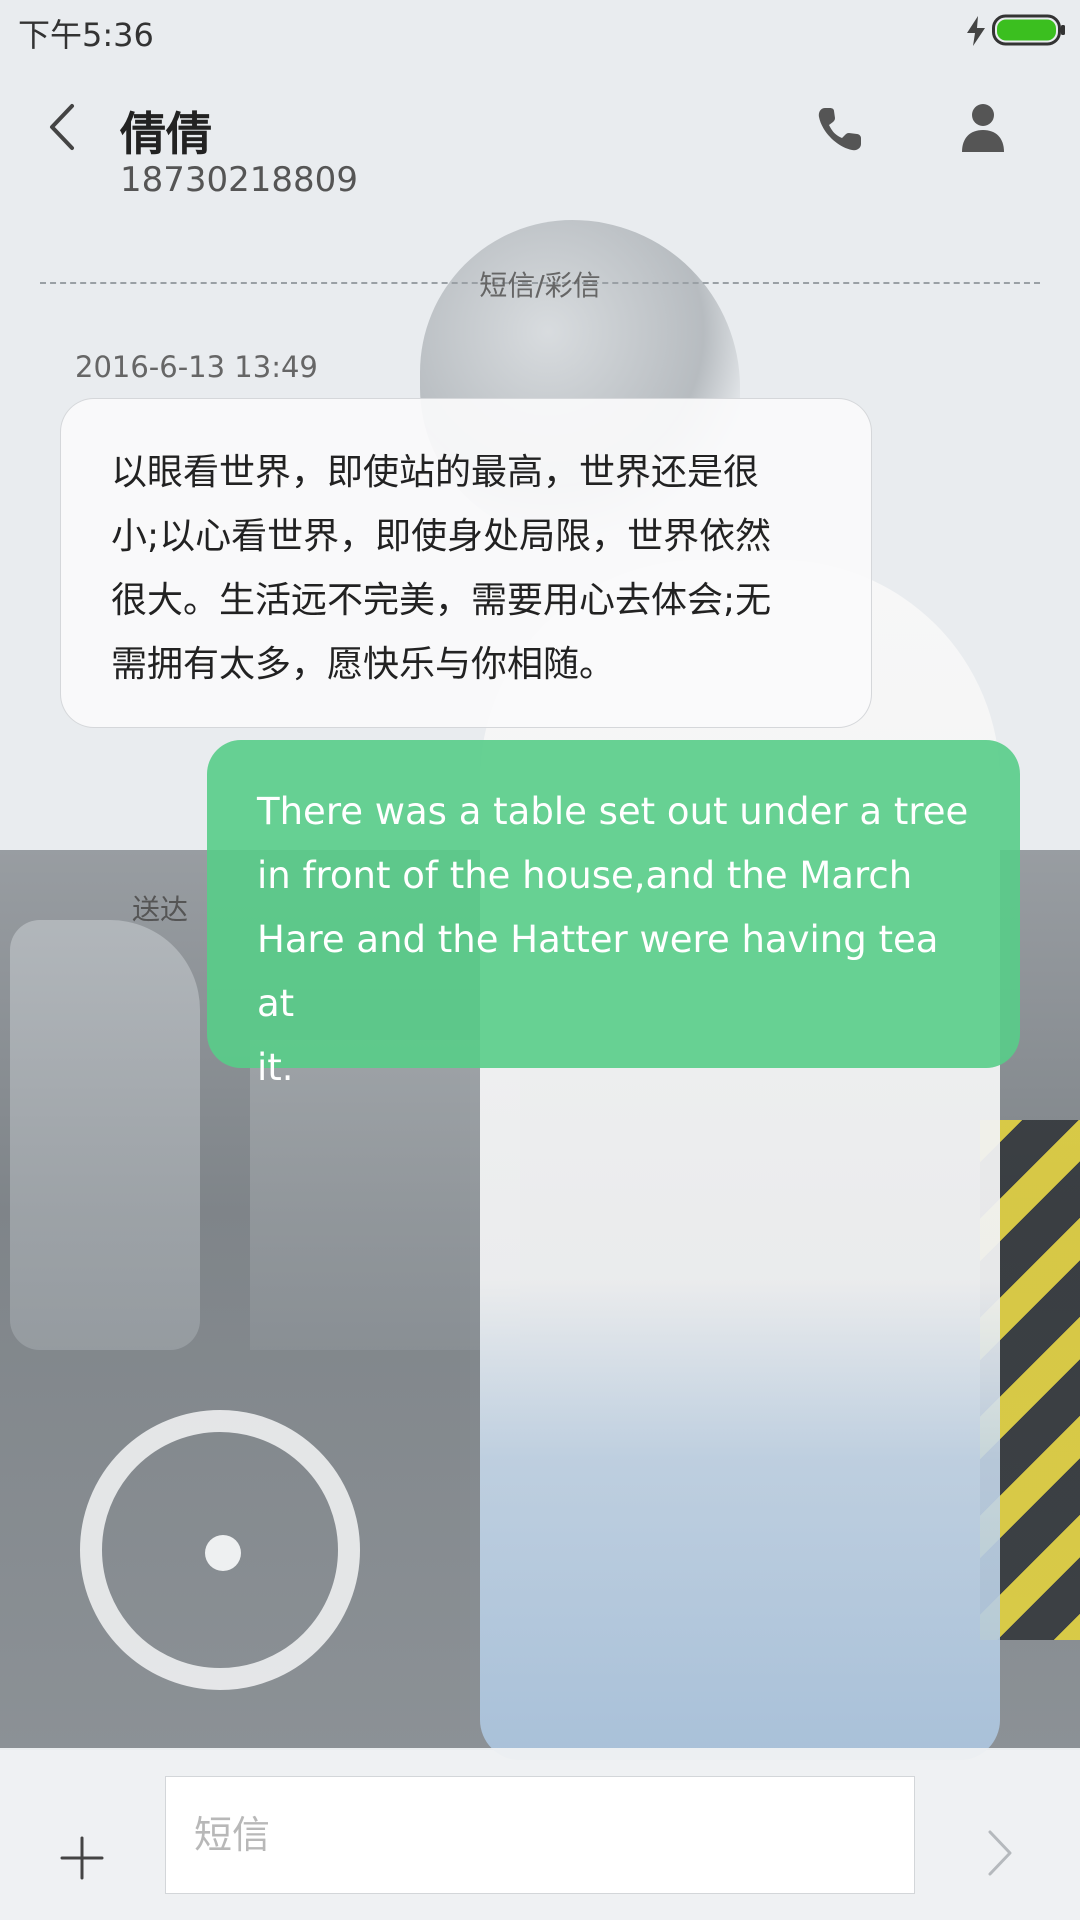  Describe the element at coordinates (239, 180) in the screenshot. I see `contact-number: 18730218809` at that location.